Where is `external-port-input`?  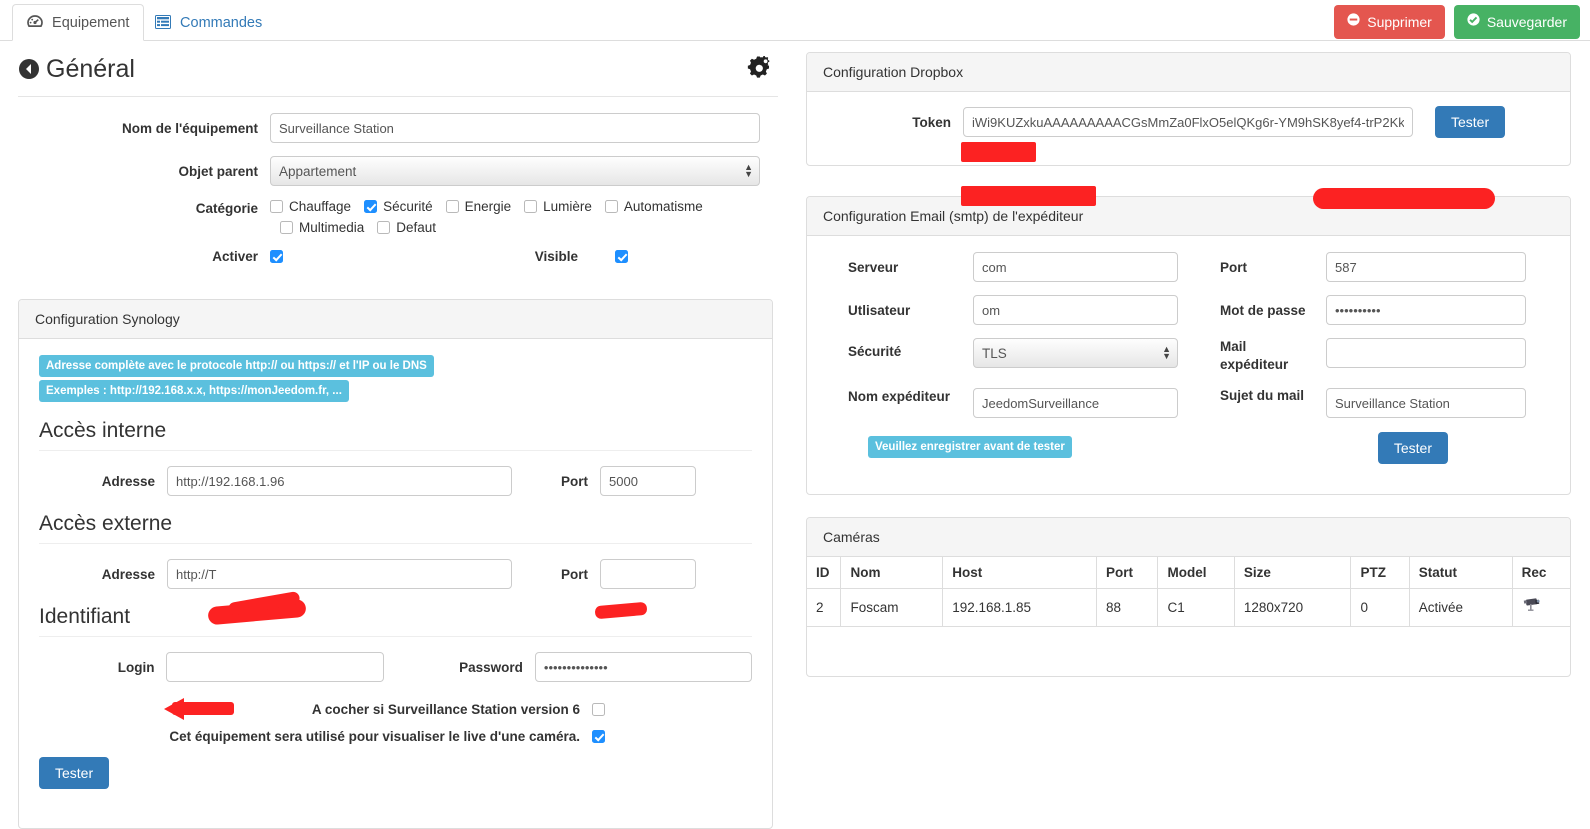
external-port-input is located at coordinates (648, 574).